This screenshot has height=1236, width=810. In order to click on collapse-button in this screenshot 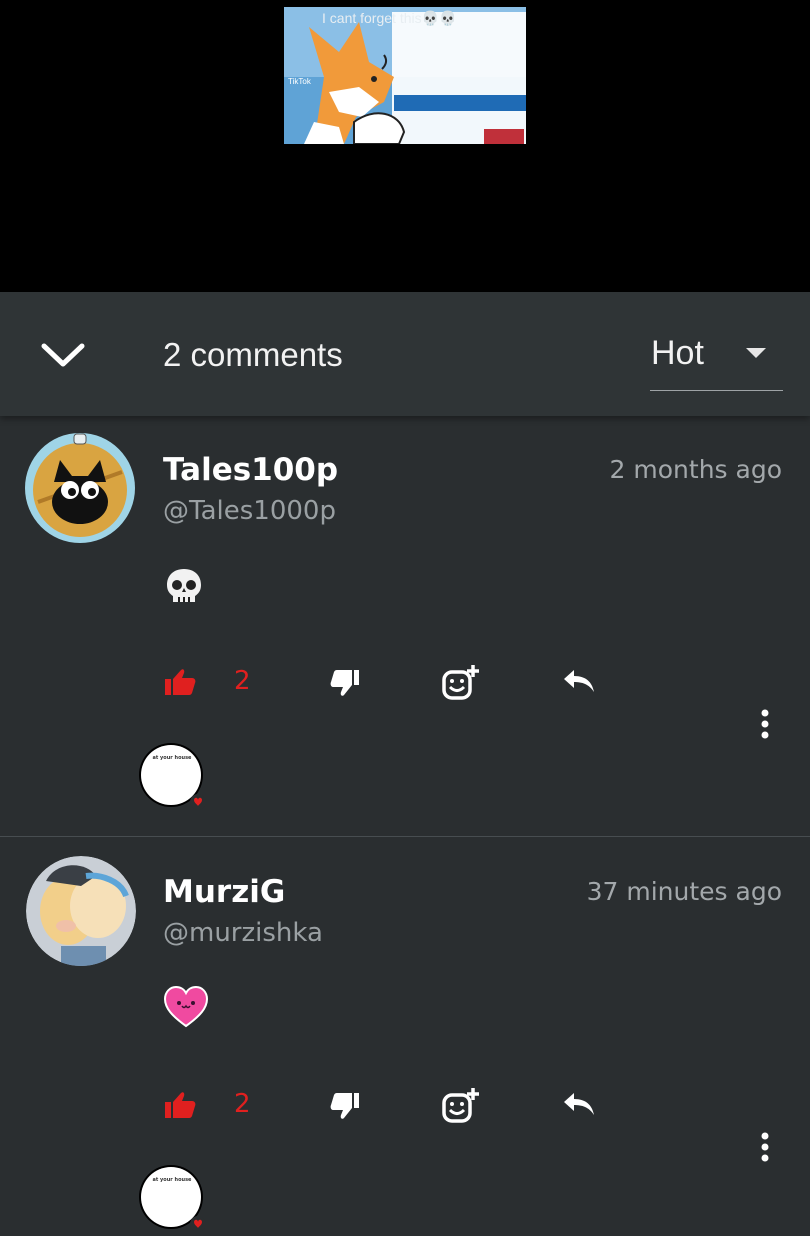, I will do `click(63, 355)`.